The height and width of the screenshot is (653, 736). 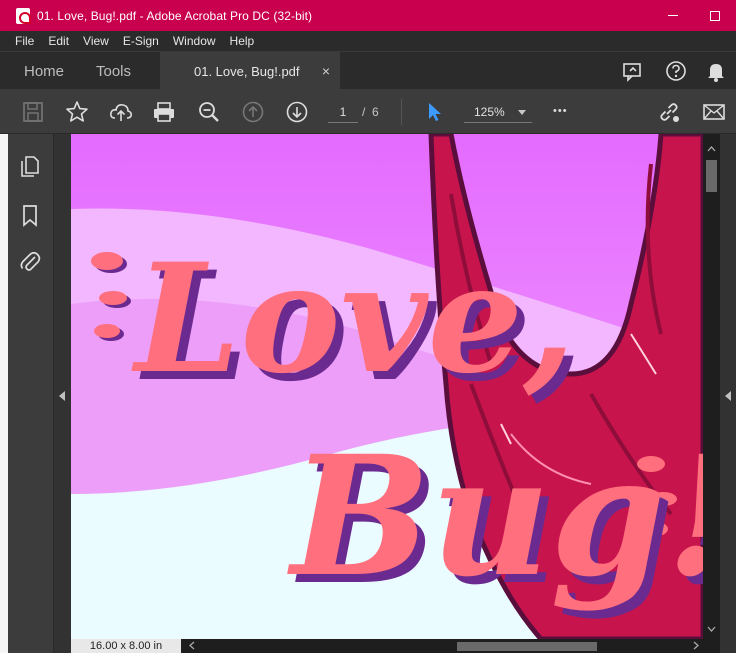 I want to click on maximize-button, so click(x=715, y=15).